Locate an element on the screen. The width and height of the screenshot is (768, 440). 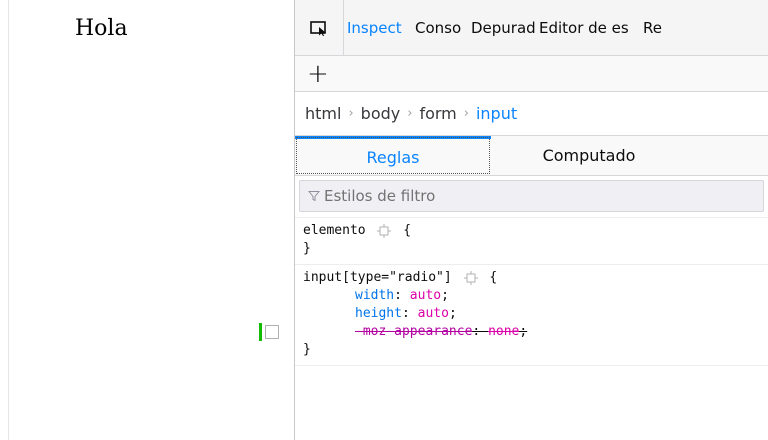
breadcrumb-html: html is located at coordinates (323, 113).